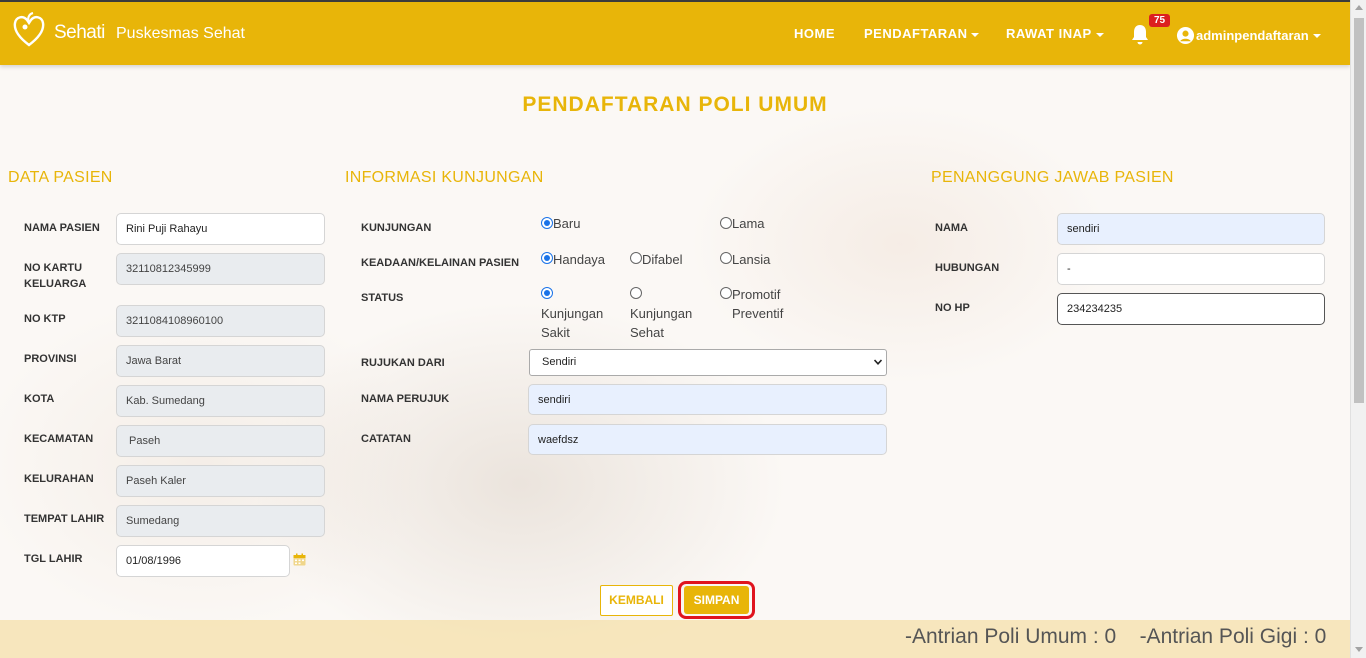 This screenshot has width=1366, height=658. I want to click on label-kecamatan: KECAMATAN, so click(59, 439).